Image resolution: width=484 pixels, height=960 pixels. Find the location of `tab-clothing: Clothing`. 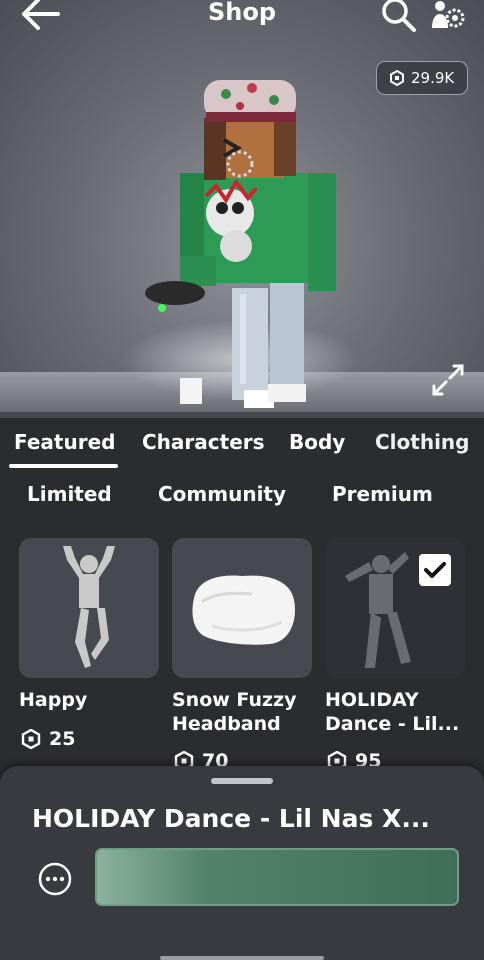

tab-clothing: Clothing is located at coordinates (422, 442).